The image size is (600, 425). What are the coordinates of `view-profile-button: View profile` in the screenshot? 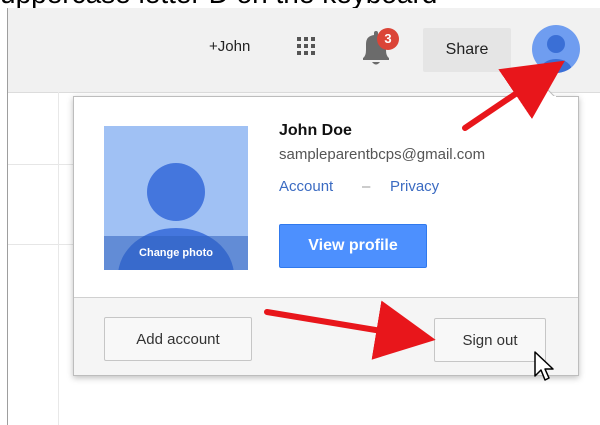 It's located at (353, 246).